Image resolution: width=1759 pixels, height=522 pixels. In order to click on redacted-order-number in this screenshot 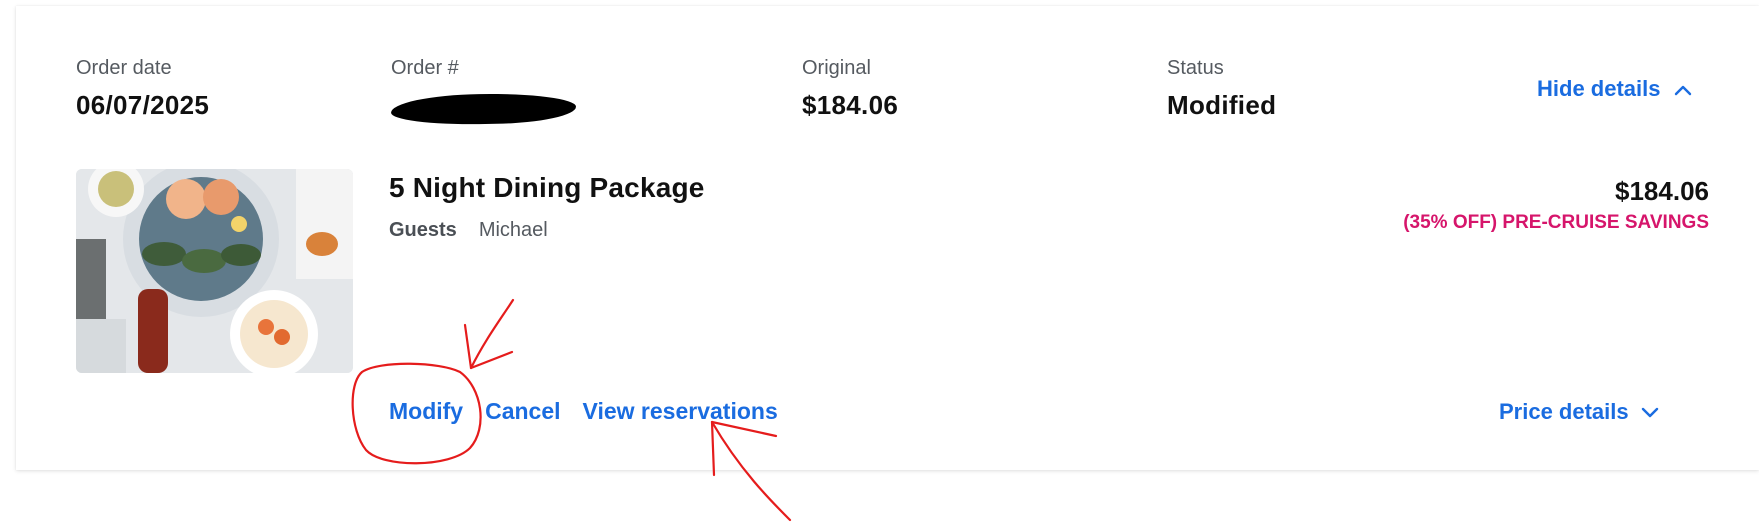, I will do `click(483, 109)`.